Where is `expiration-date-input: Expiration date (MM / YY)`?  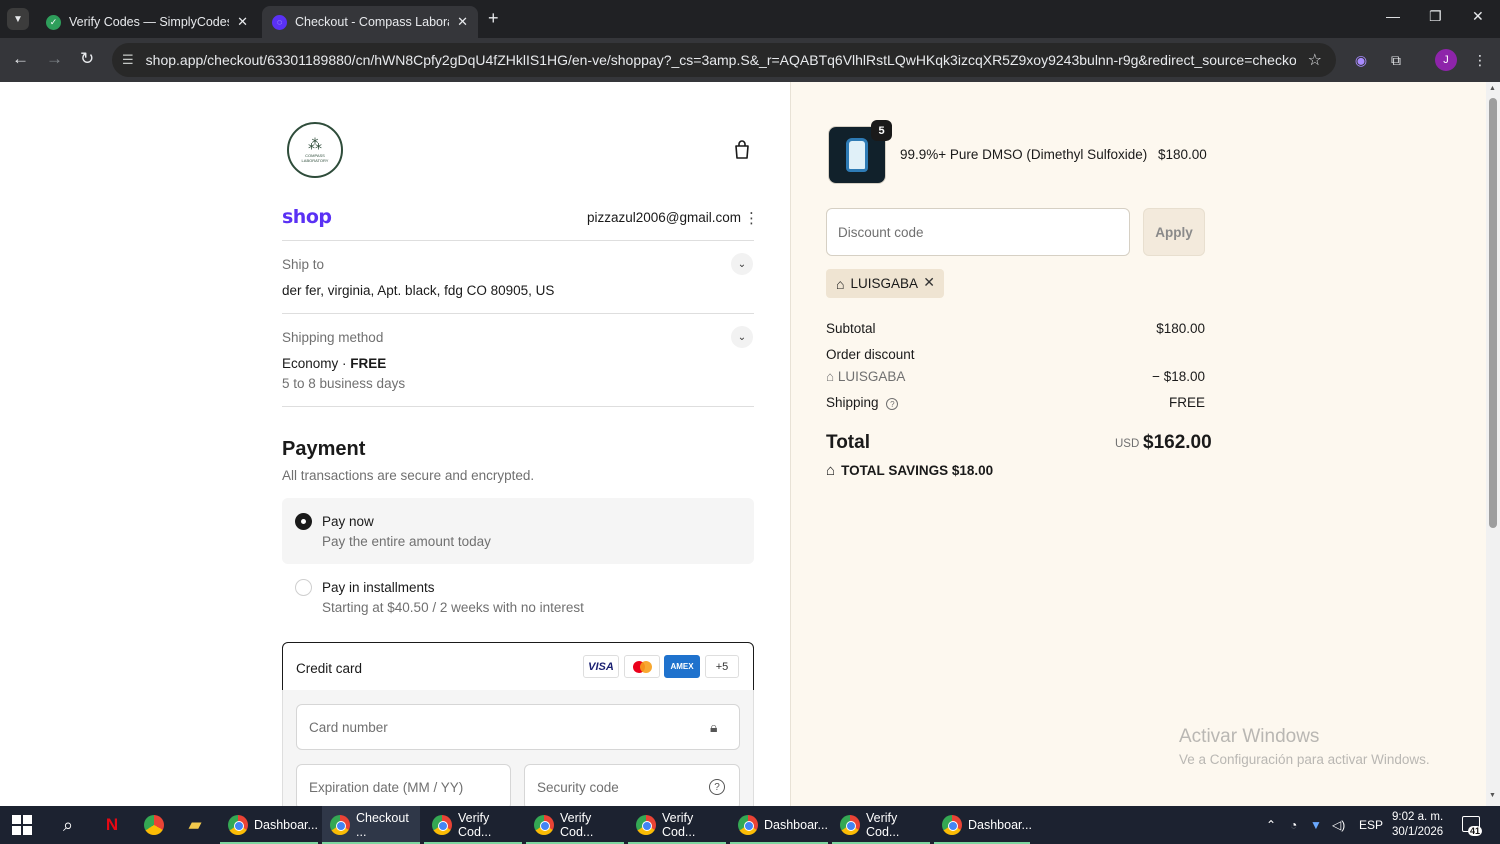
expiration-date-input: Expiration date (MM / YY) is located at coordinates (403, 785).